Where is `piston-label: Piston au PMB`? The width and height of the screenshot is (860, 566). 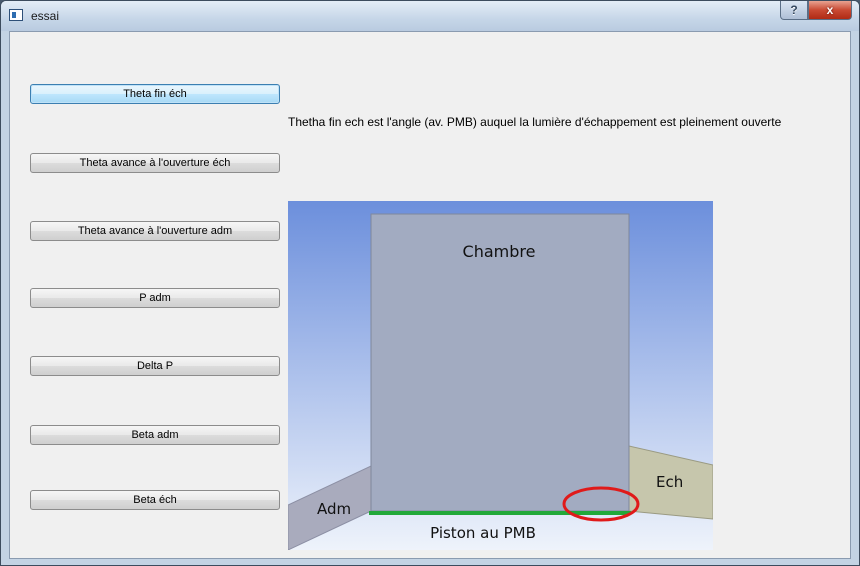 piston-label: Piston au PMB is located at coordinates (483, 533).